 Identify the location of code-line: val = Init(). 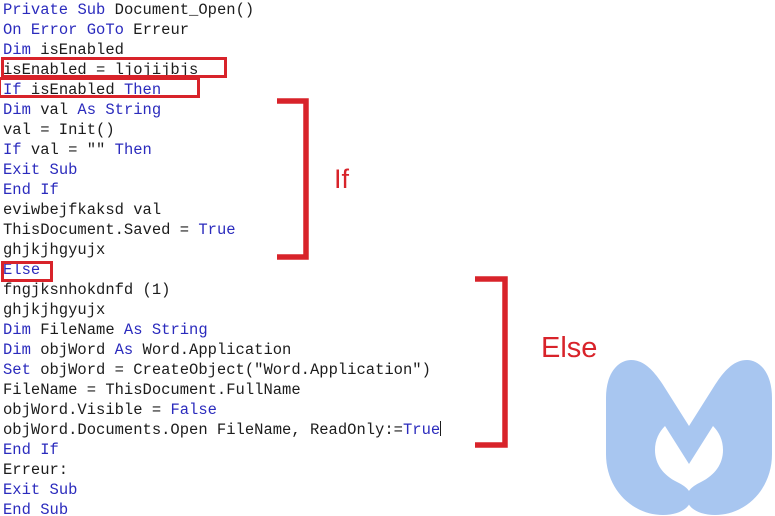
(263, 130).